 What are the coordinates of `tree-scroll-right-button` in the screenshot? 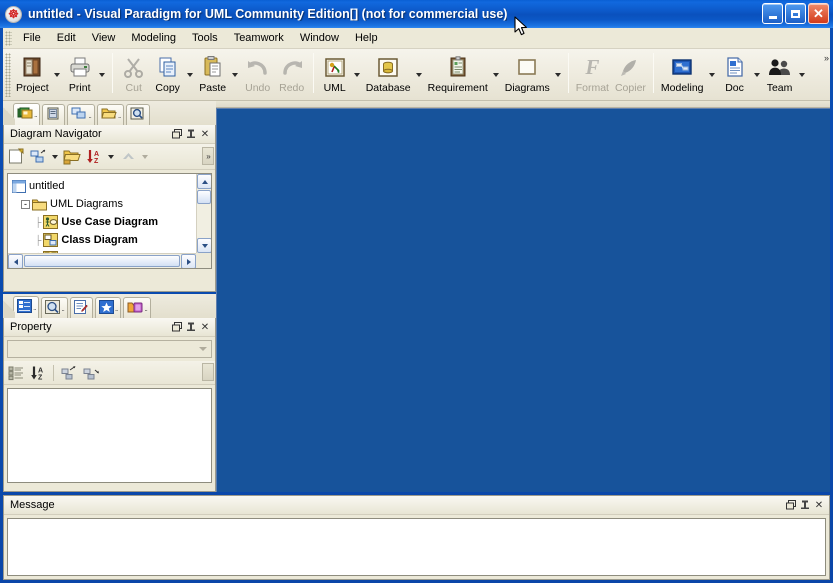 It's located at (188, 261).